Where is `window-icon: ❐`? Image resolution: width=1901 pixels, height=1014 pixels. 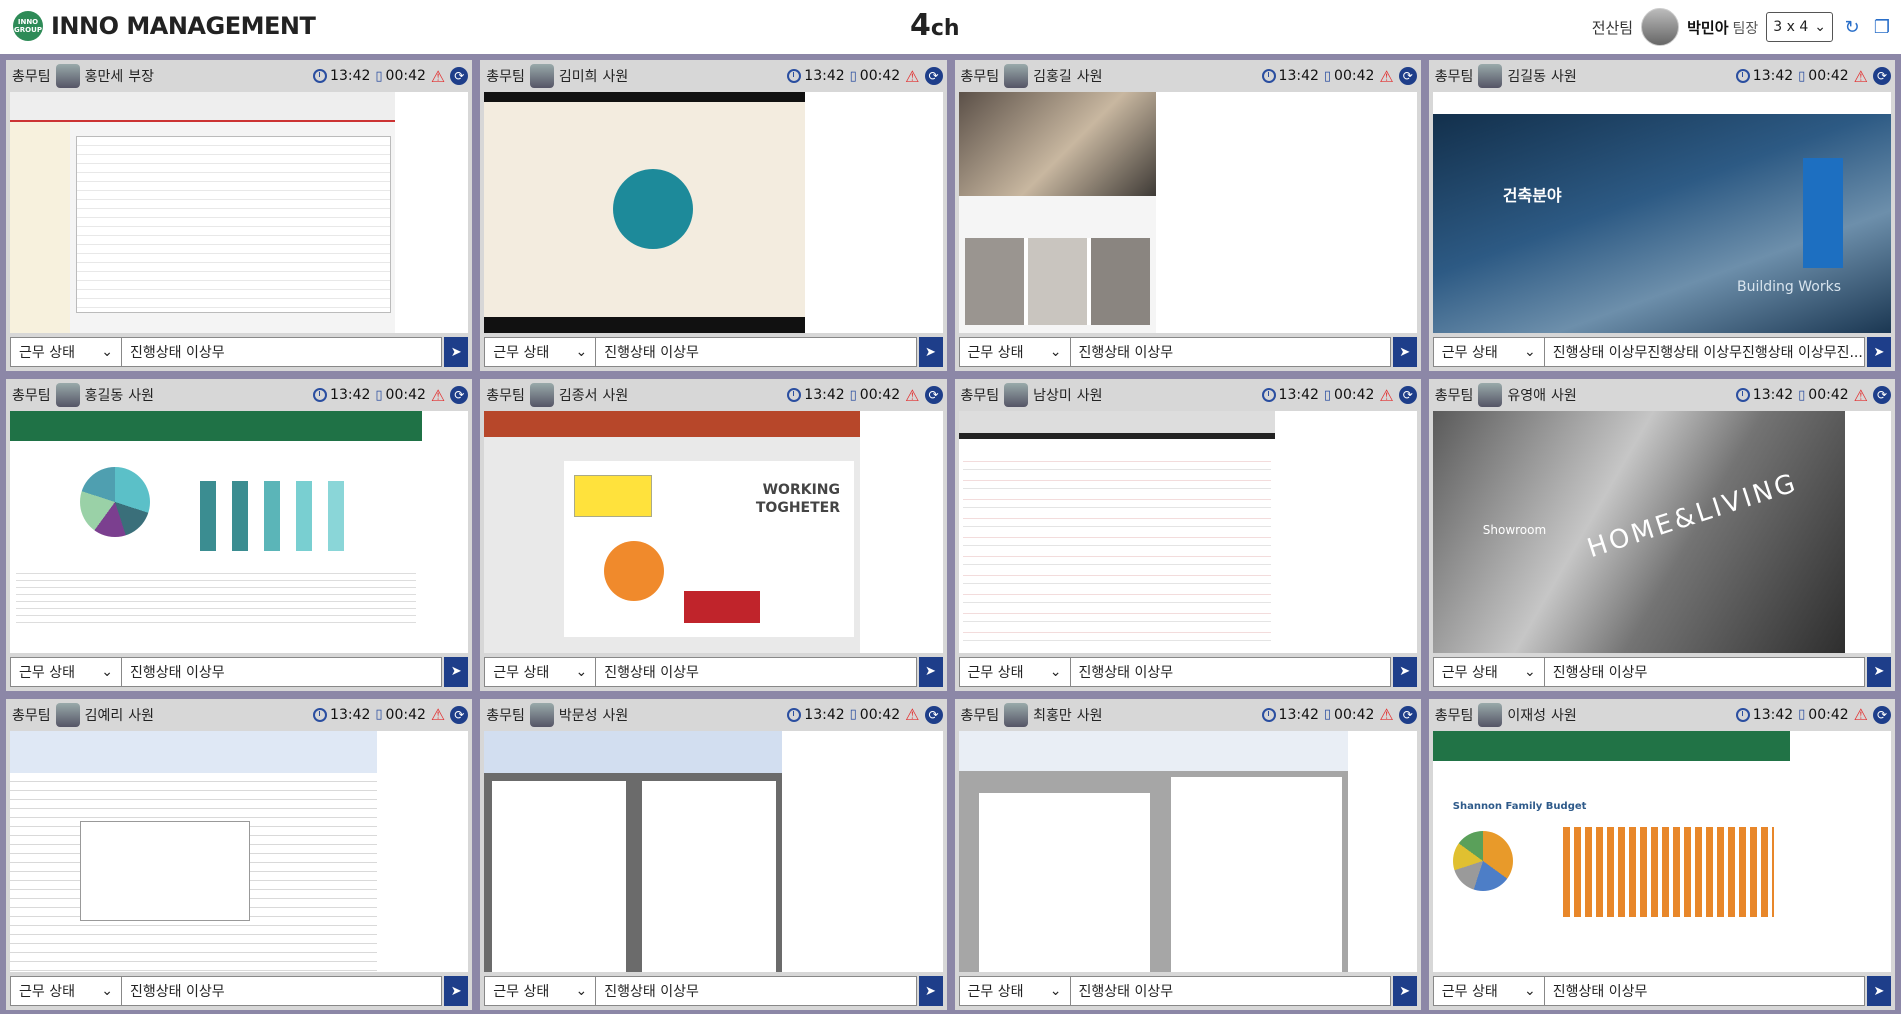
window-icon: ❐ is located at coordinates (1882, 27).